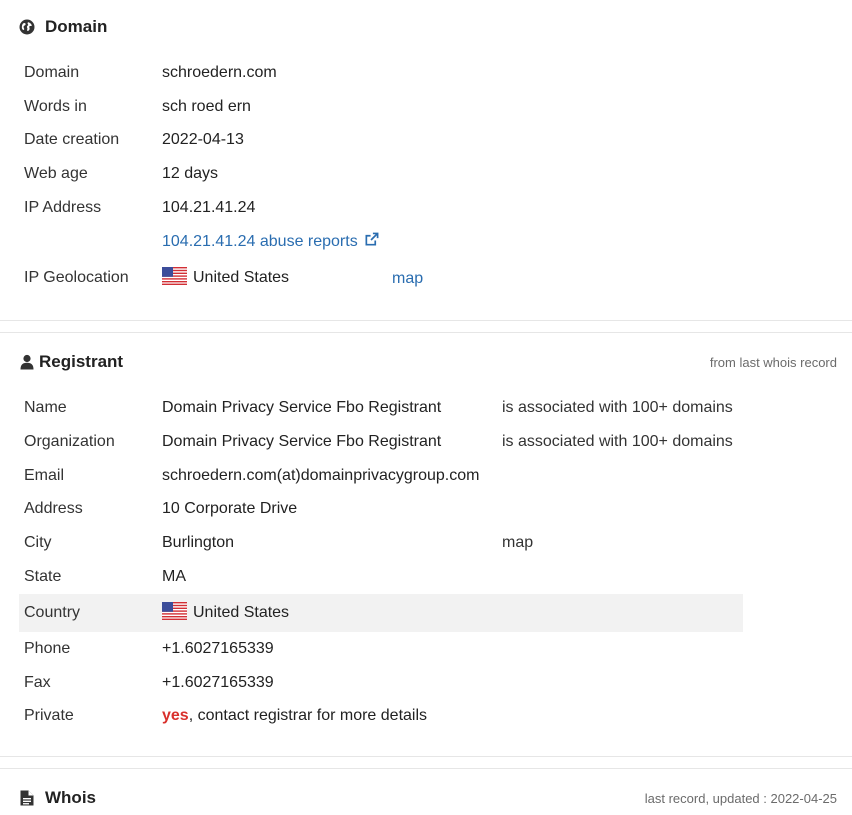 The height and width of the screenshot is (815, 852). Describe the element at coordinates (37, 682) in the screenshot. I see `registrant-fax-label: Fax` at that location.